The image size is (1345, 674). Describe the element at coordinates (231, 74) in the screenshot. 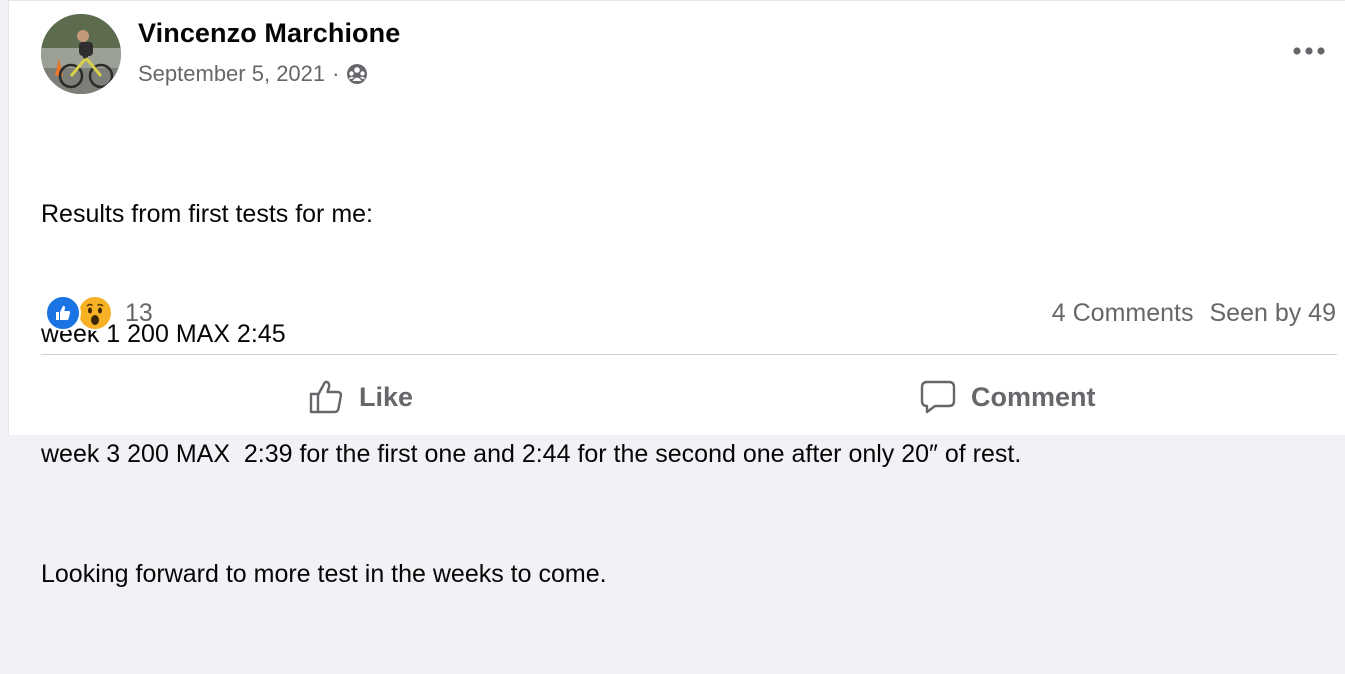

I see `post-date: September 5, 2021` at that location.